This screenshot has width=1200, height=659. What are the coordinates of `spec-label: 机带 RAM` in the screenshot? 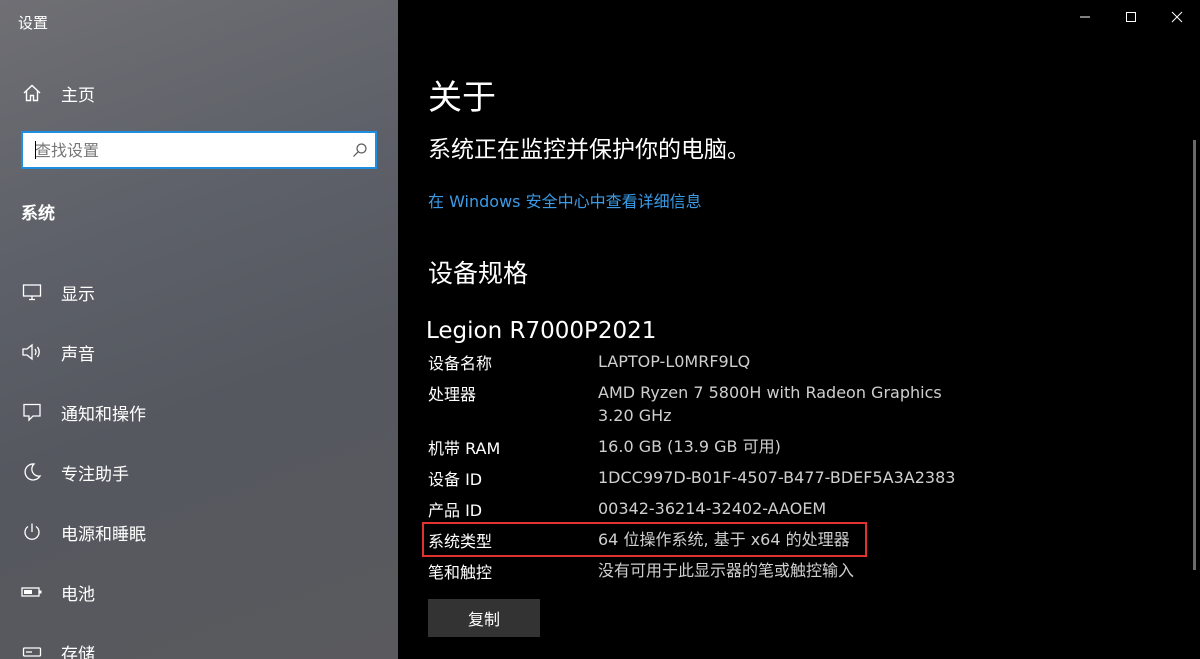 It's located at (464, 448).